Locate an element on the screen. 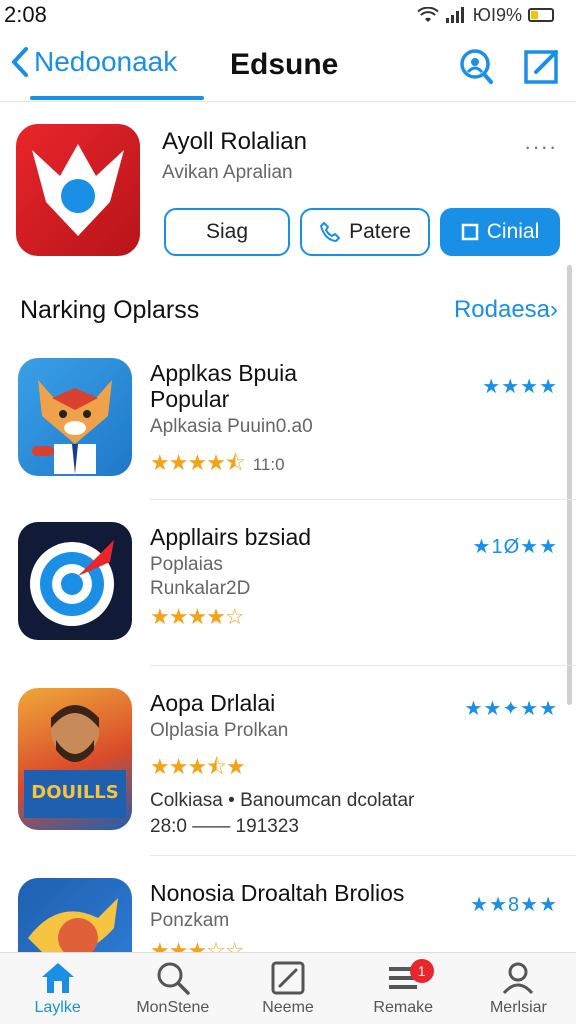 The width and height of the screenshot is (576, 1024). back-button: Nedoonaak is located at coordinates (93, 62).